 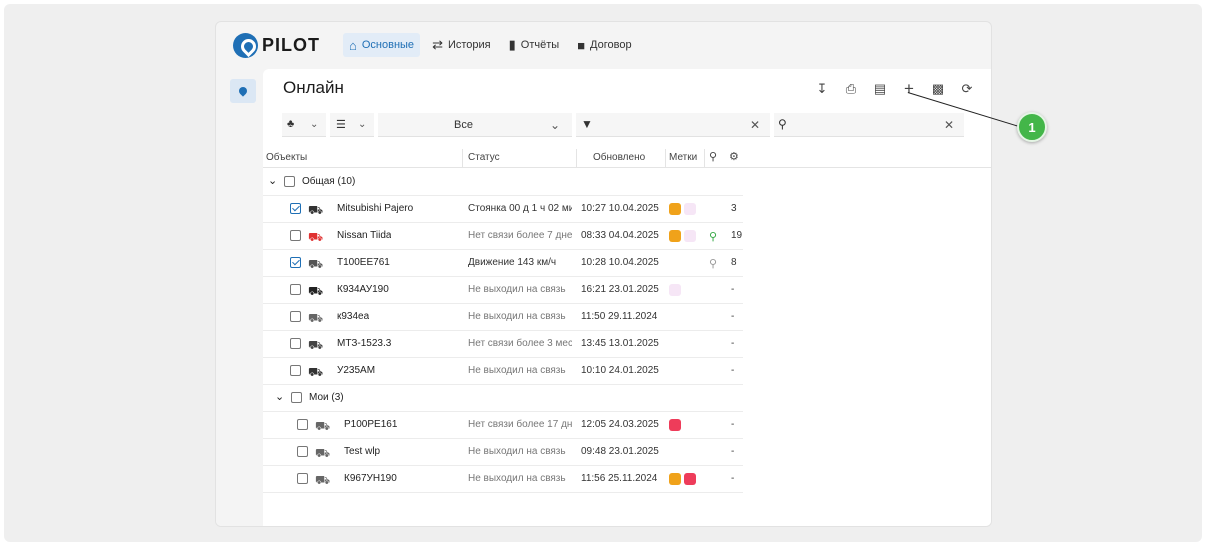 I want to click on filter-input: ▼ ✕, so click(x=673, y=125).